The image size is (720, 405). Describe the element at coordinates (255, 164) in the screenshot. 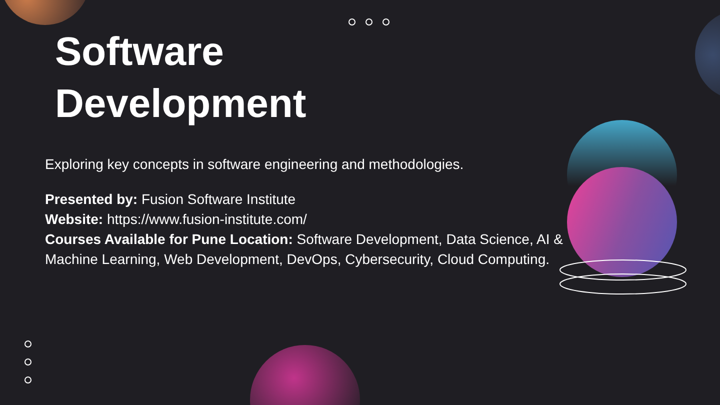

I see `slide-subtitle: Exploring key concepts in software engineering and methodologies.` at that location.